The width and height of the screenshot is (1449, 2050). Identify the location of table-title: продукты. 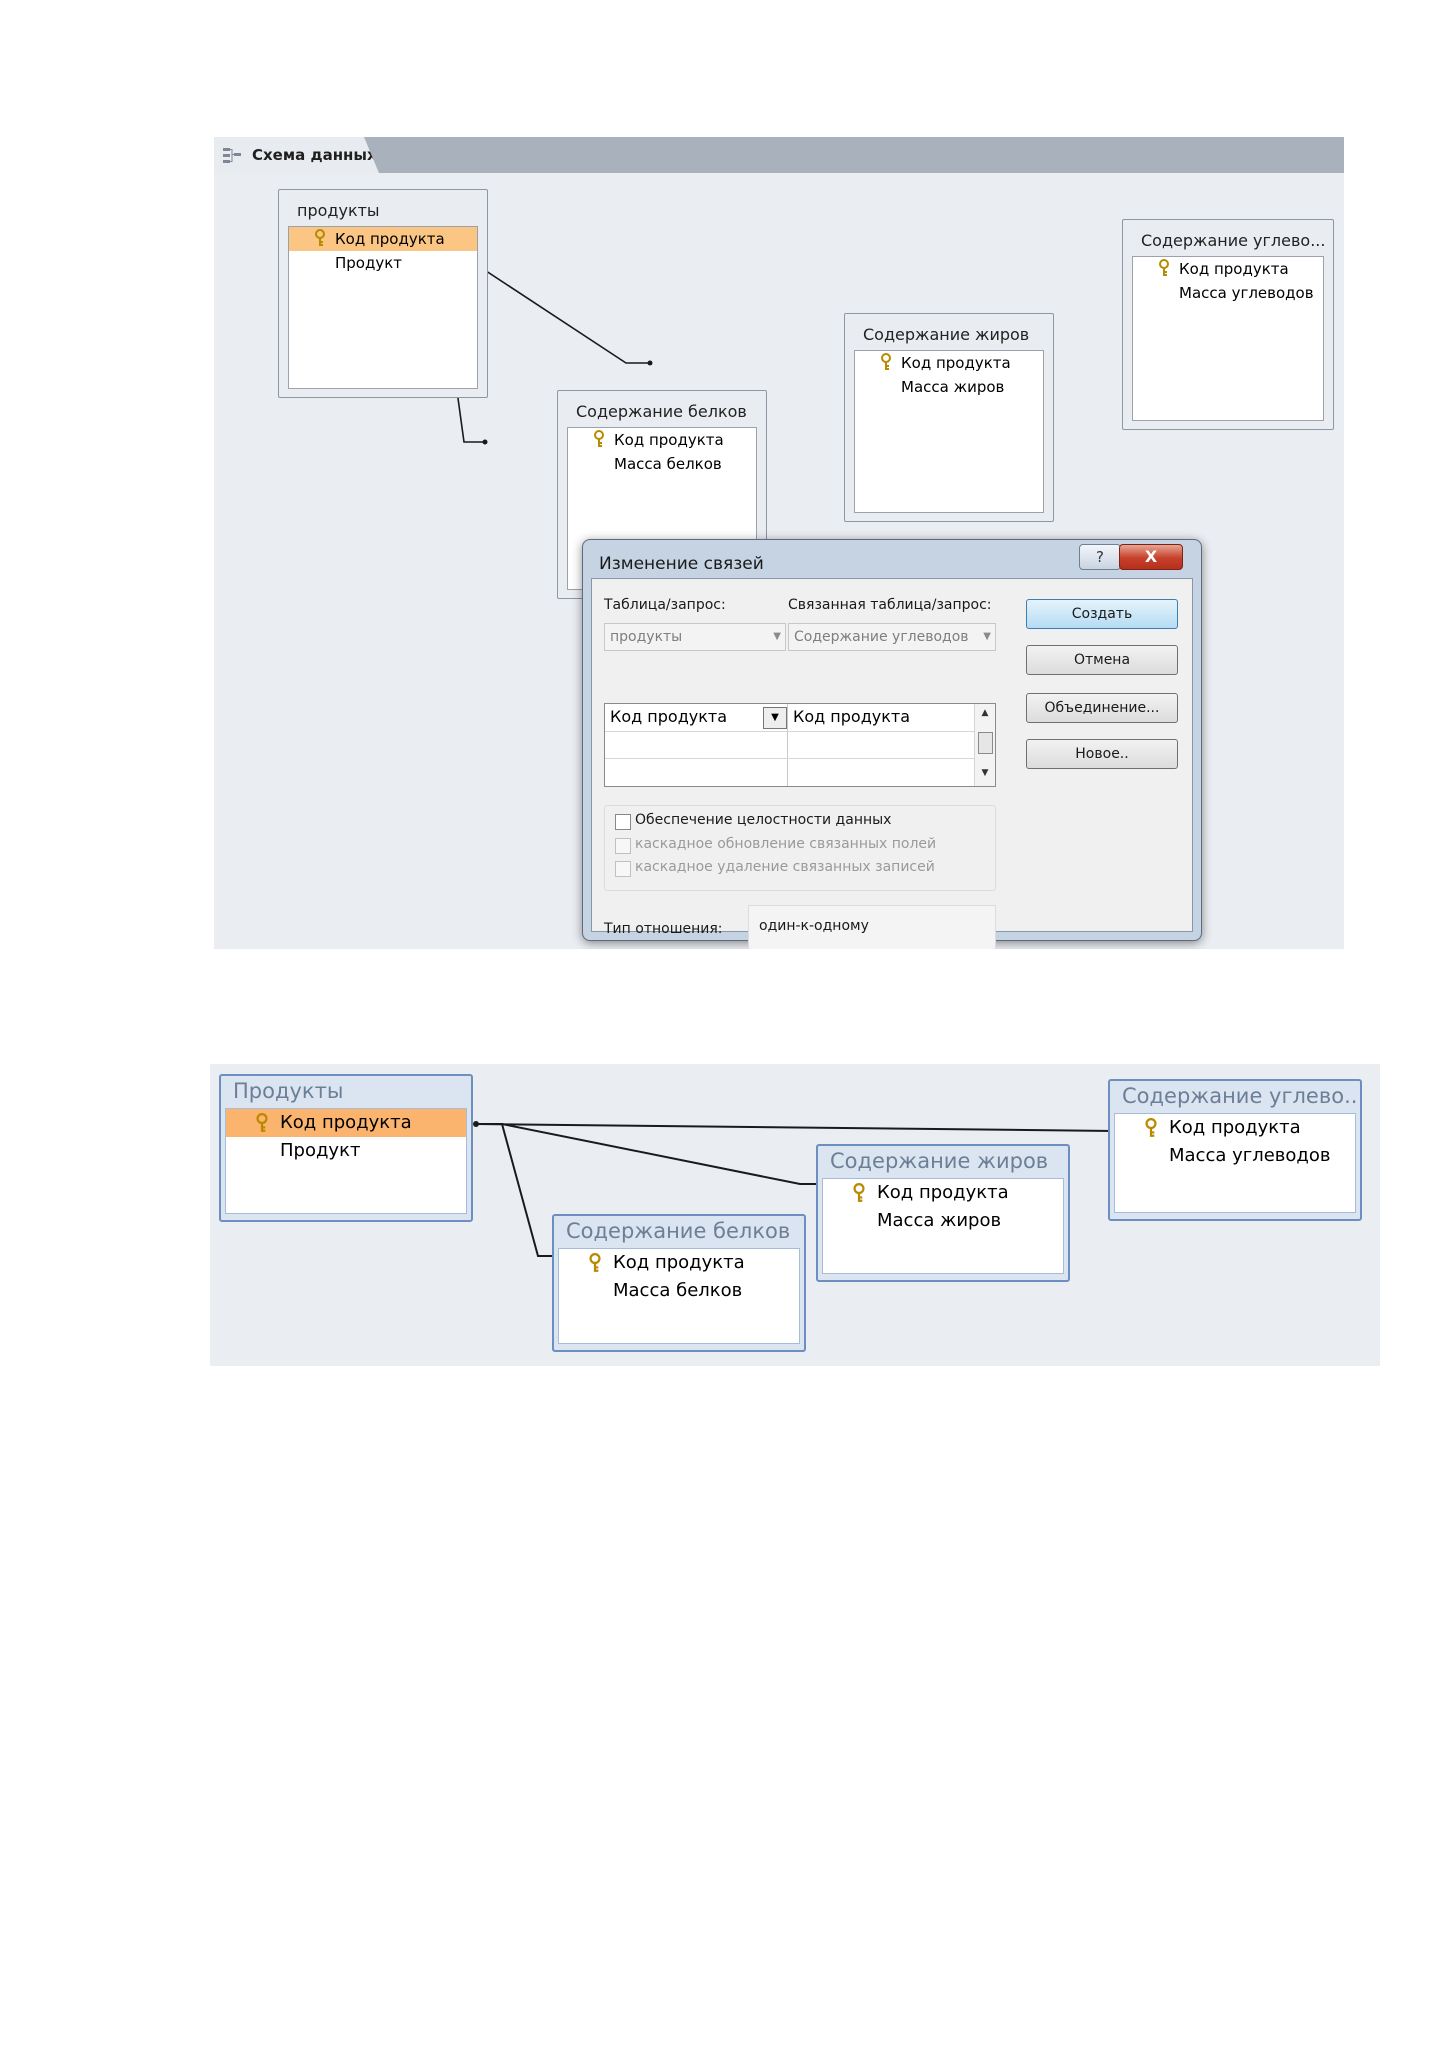
(338, 210).